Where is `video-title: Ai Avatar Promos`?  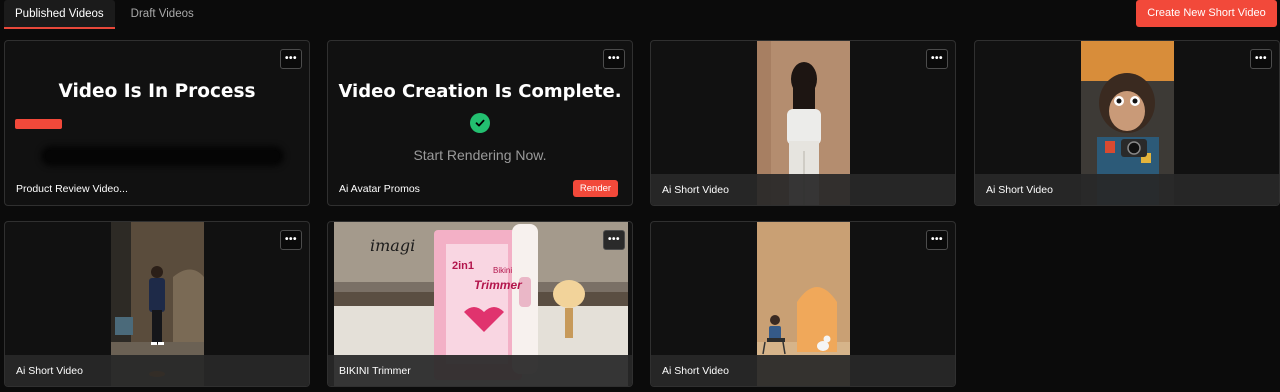
video-title: Ai Avatar Promos is located at coordinates (379, 189).